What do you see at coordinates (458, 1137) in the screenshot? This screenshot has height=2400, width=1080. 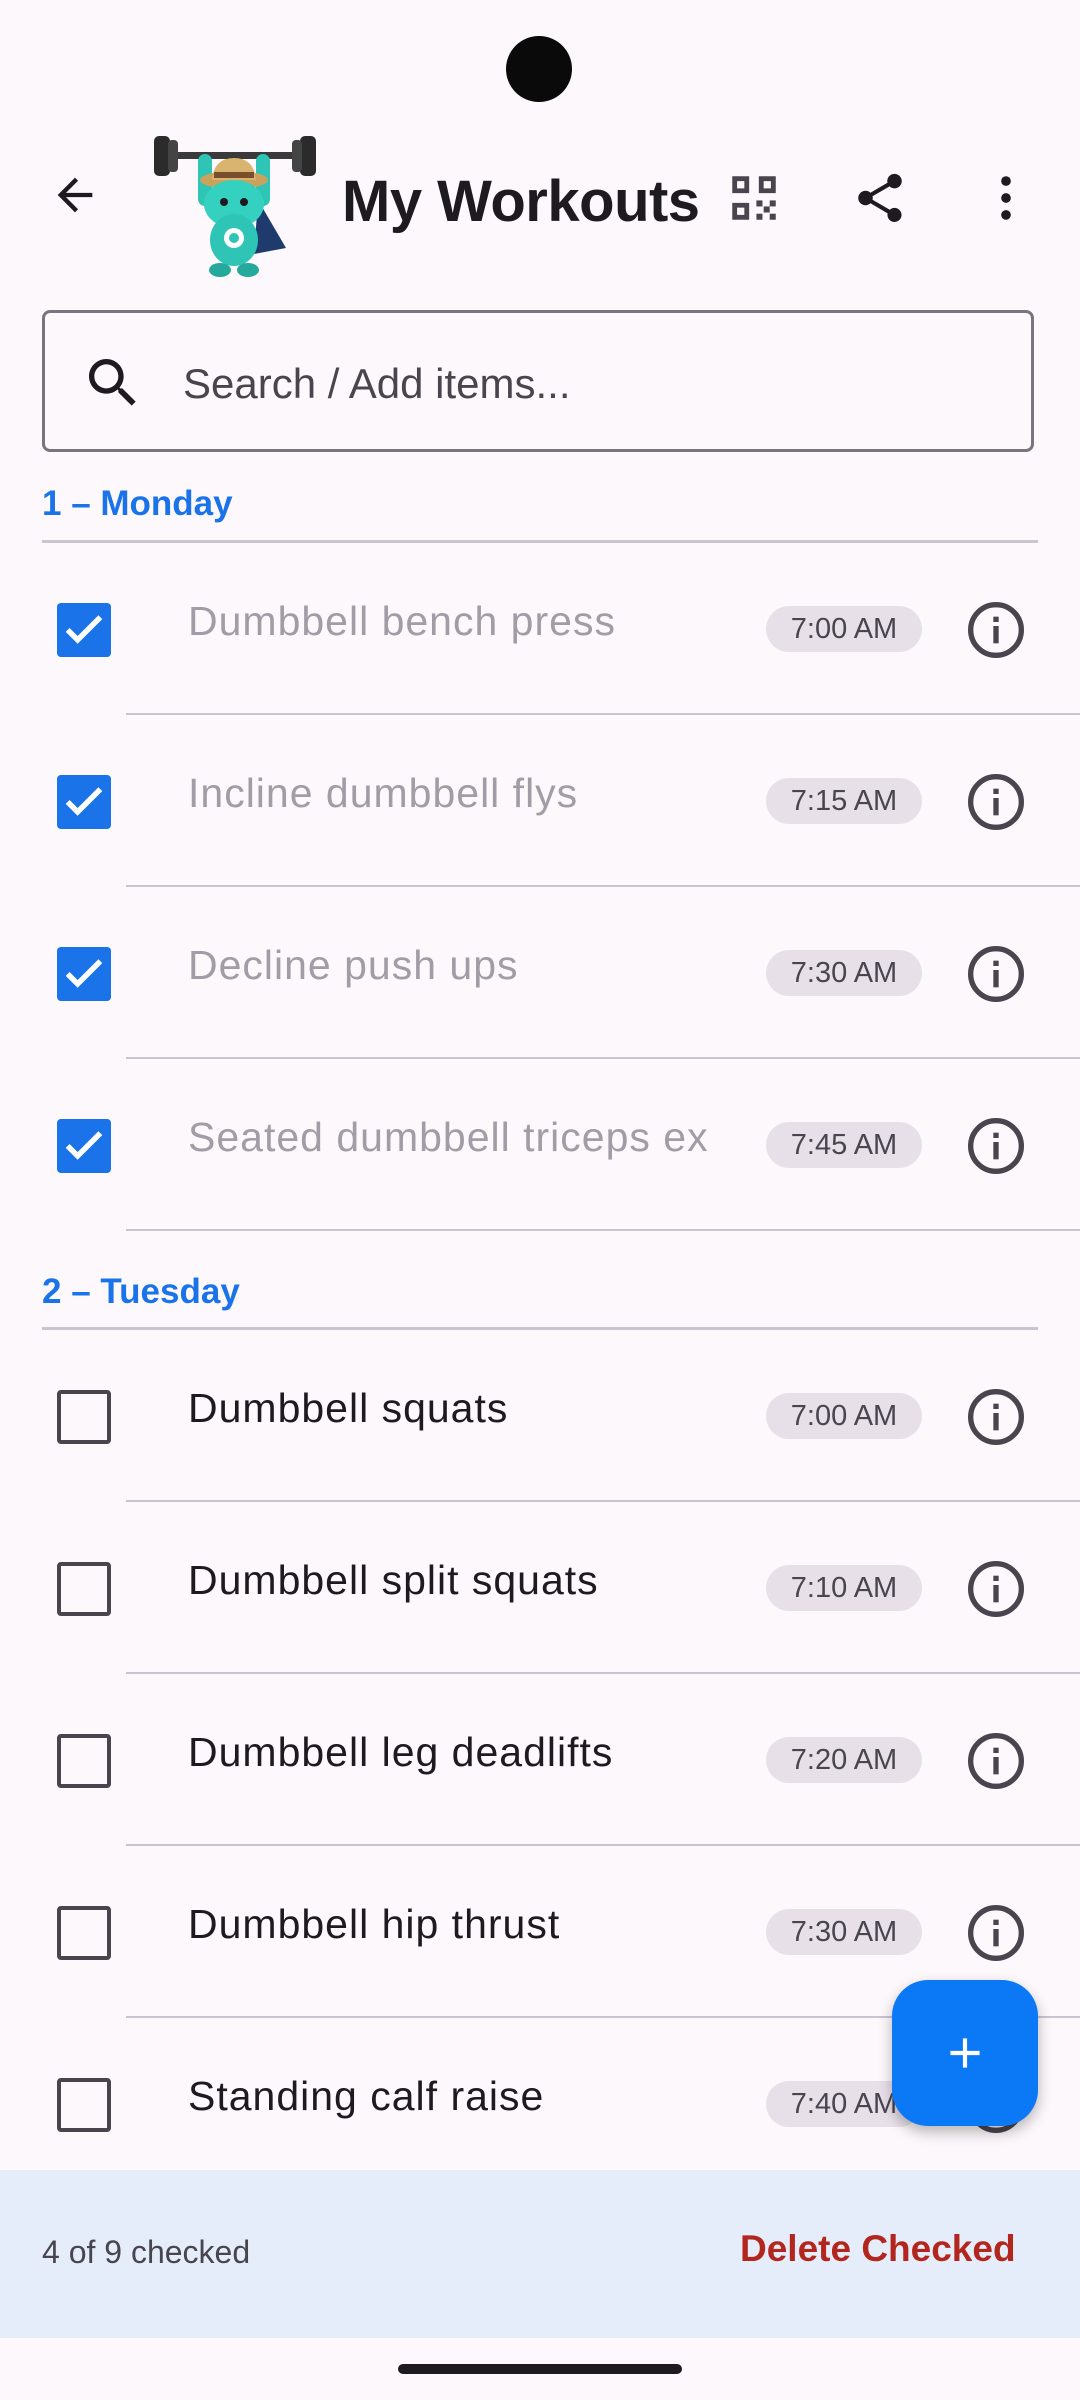 I see `item-label: Seated dumbbell triceps ex` at bounding box center [458, 1137].